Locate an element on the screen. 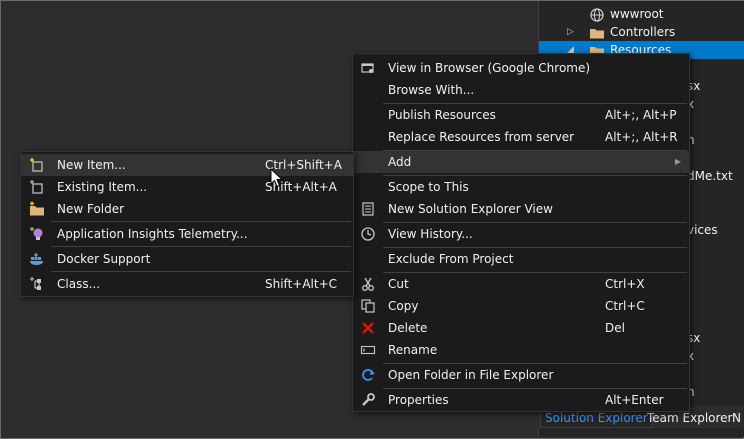 The image size is (744, 439). menu-item-copy: Copy Ctrl+C is located at coordinates (521, 306).